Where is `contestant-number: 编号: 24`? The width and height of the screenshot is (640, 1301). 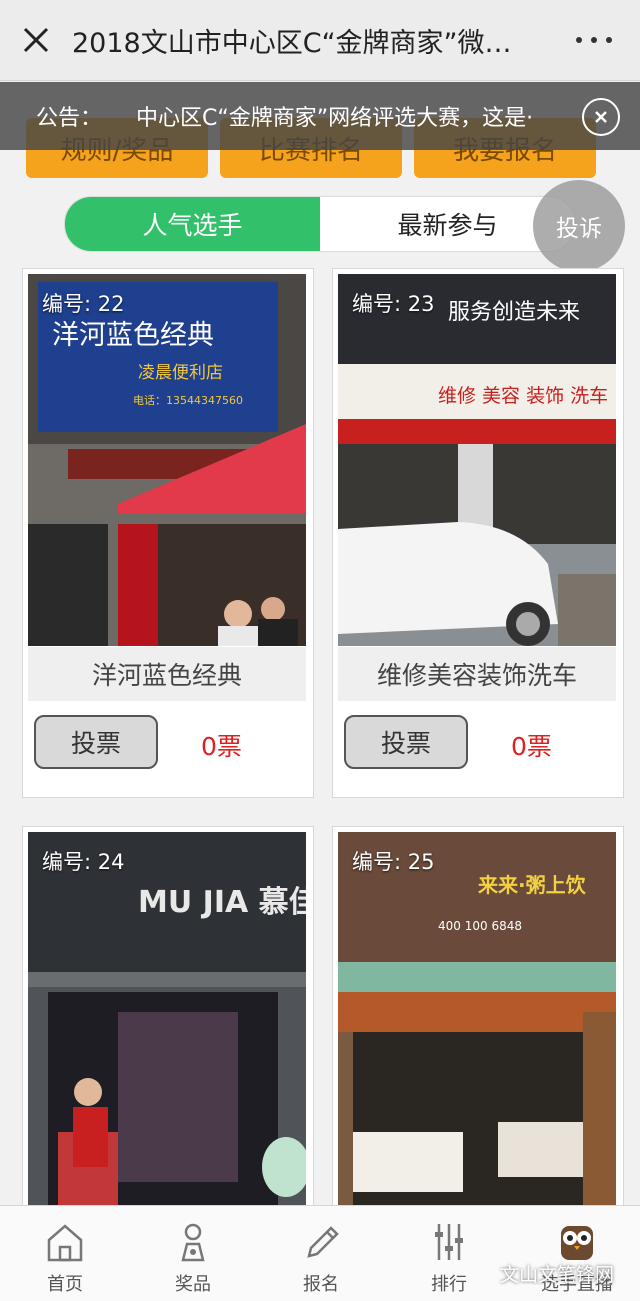 contestant-number: 编号: 24 is located at coordinates (83, 862).